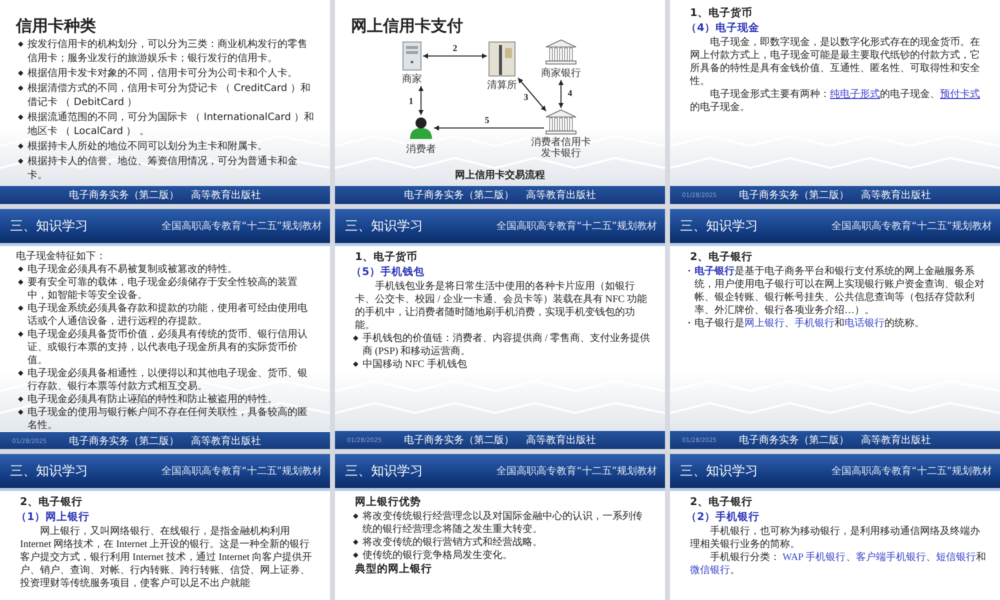 Image resolution: width=1000 pixels, height=600 pixels. I want to click on arrow-label: 5, so click(487, 120).